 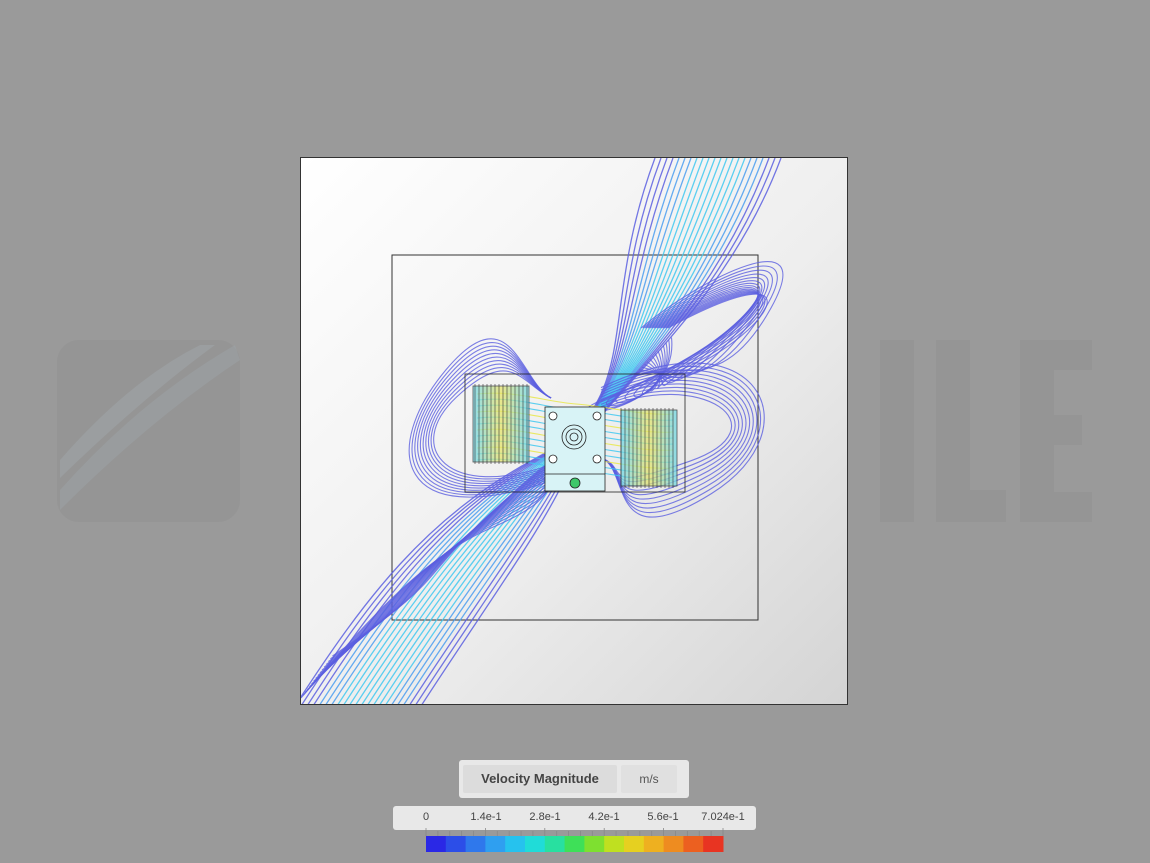 I want to click on legend-quantity-label: Velocity Magnitude, so click(x=540, y=779).